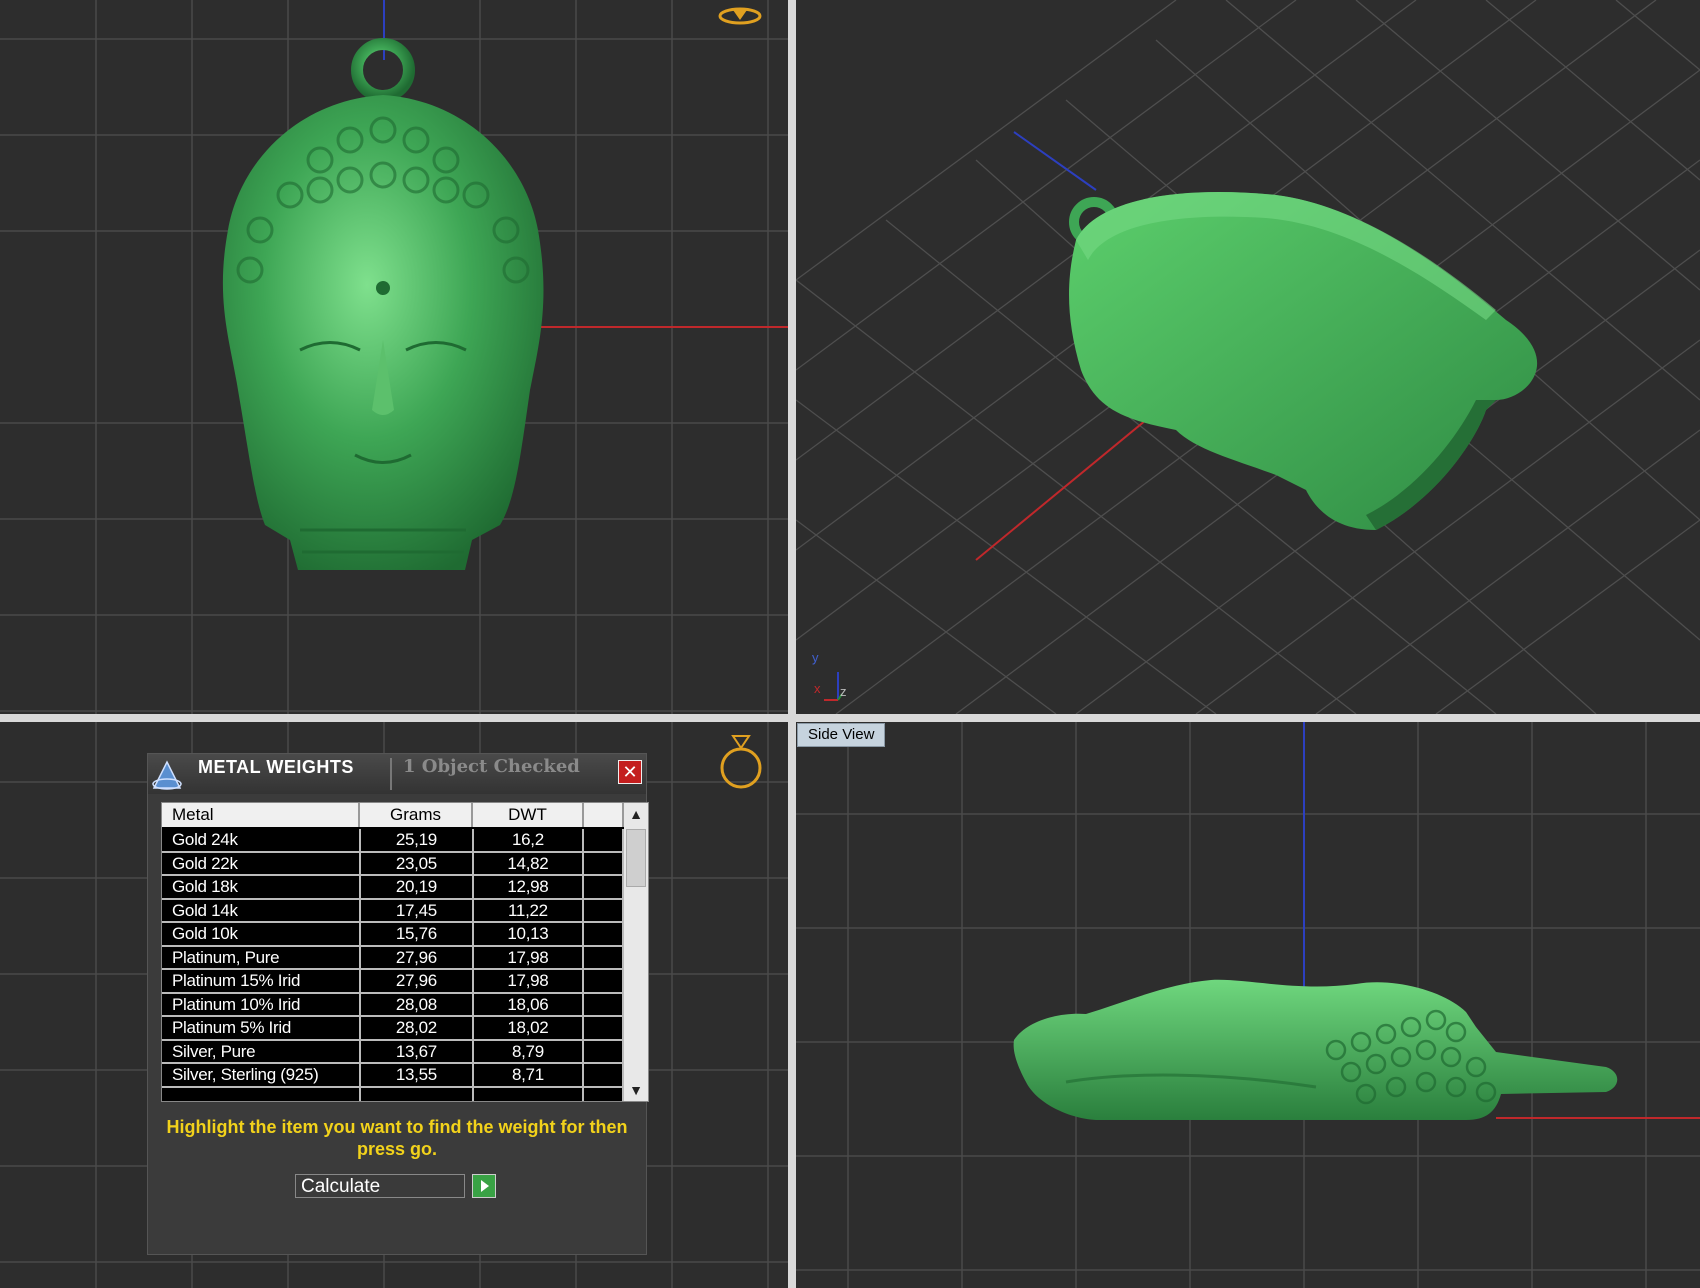  I want to click on table-header: Metal Grams DWT, so click(393, 815).